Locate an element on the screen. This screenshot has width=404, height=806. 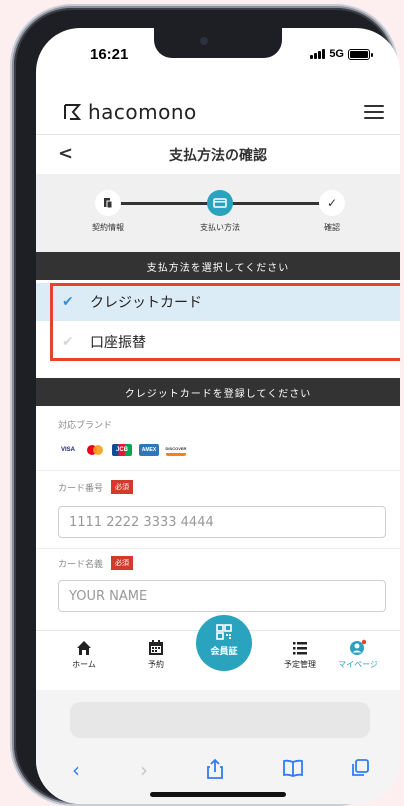
card-name-input: YOUR NAME is located at coordinates (222, 596).